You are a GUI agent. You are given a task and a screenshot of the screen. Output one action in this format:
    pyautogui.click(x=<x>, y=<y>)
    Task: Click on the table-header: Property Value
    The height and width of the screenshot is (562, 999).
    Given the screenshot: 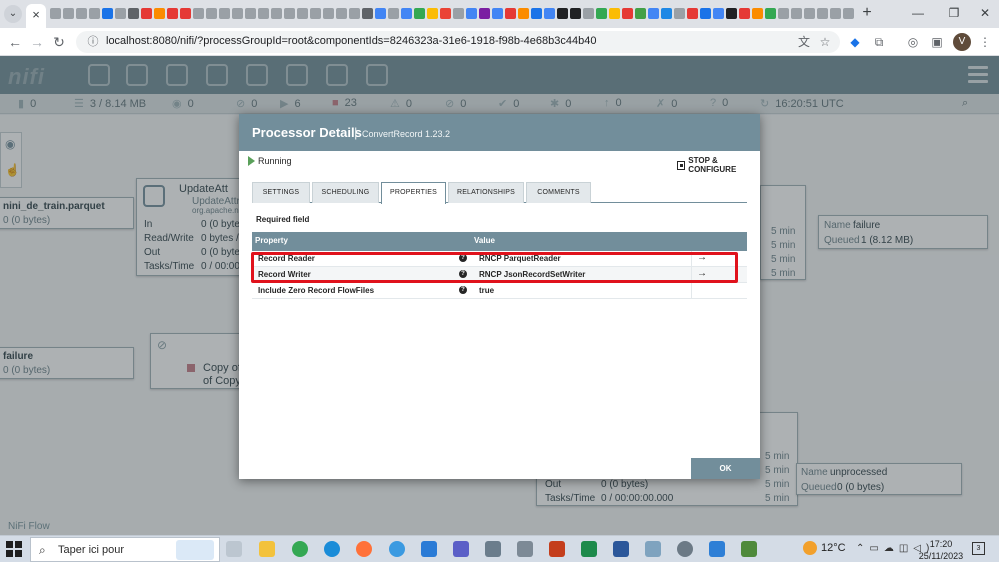 What is the action you would take?
    pyautogui.click(x=499, y=241)
    